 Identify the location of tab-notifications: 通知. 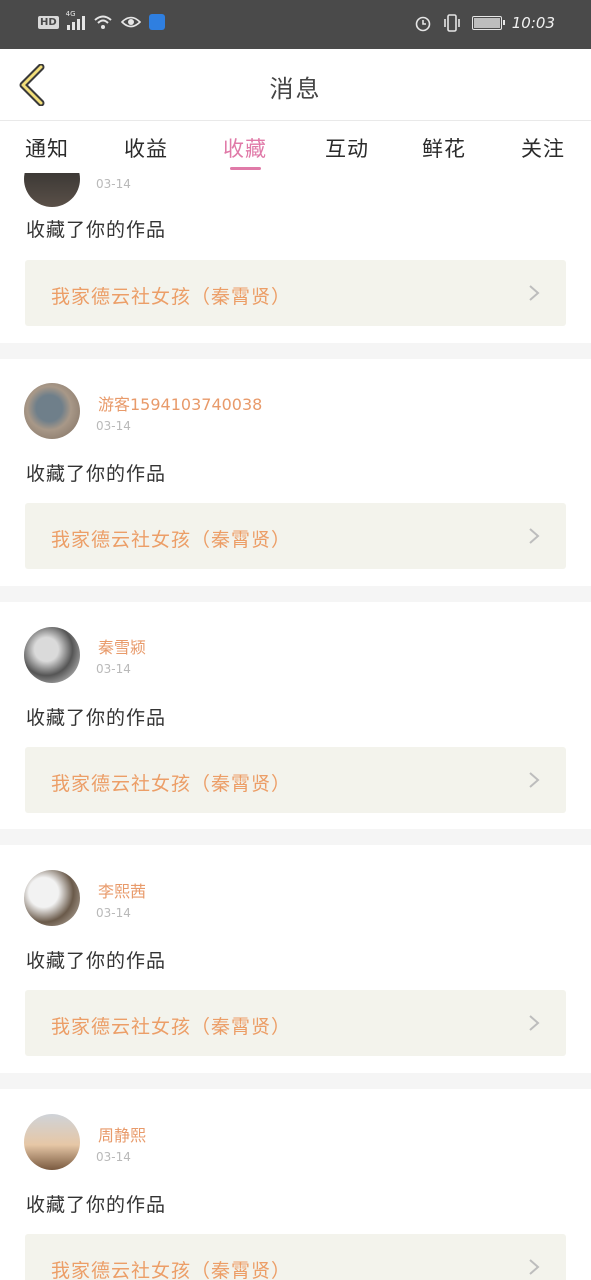
(47, 148).